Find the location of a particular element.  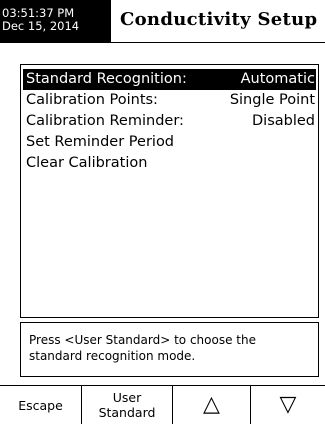

softkey-bar: Escape User Standard △ ▽ is located at coordinates (162, 405).